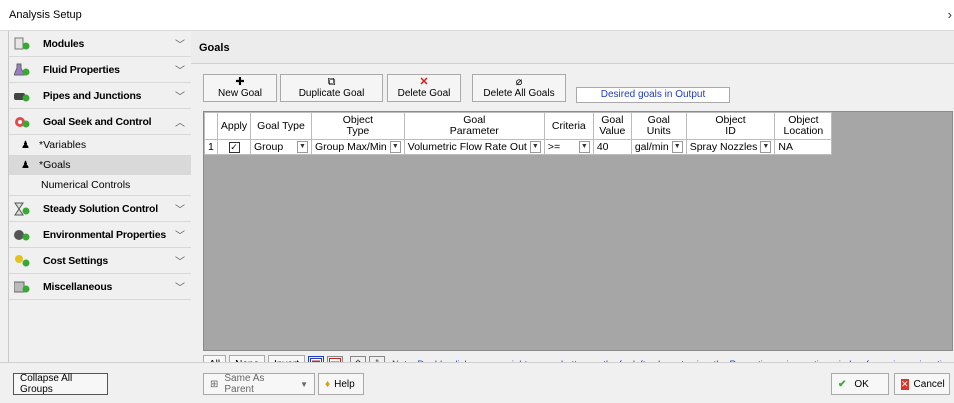  What do you see at coordinates (922, 384) in the screenshot?
I see `cancel-button: ✕ Cancel` at bounding box center [922, 384].